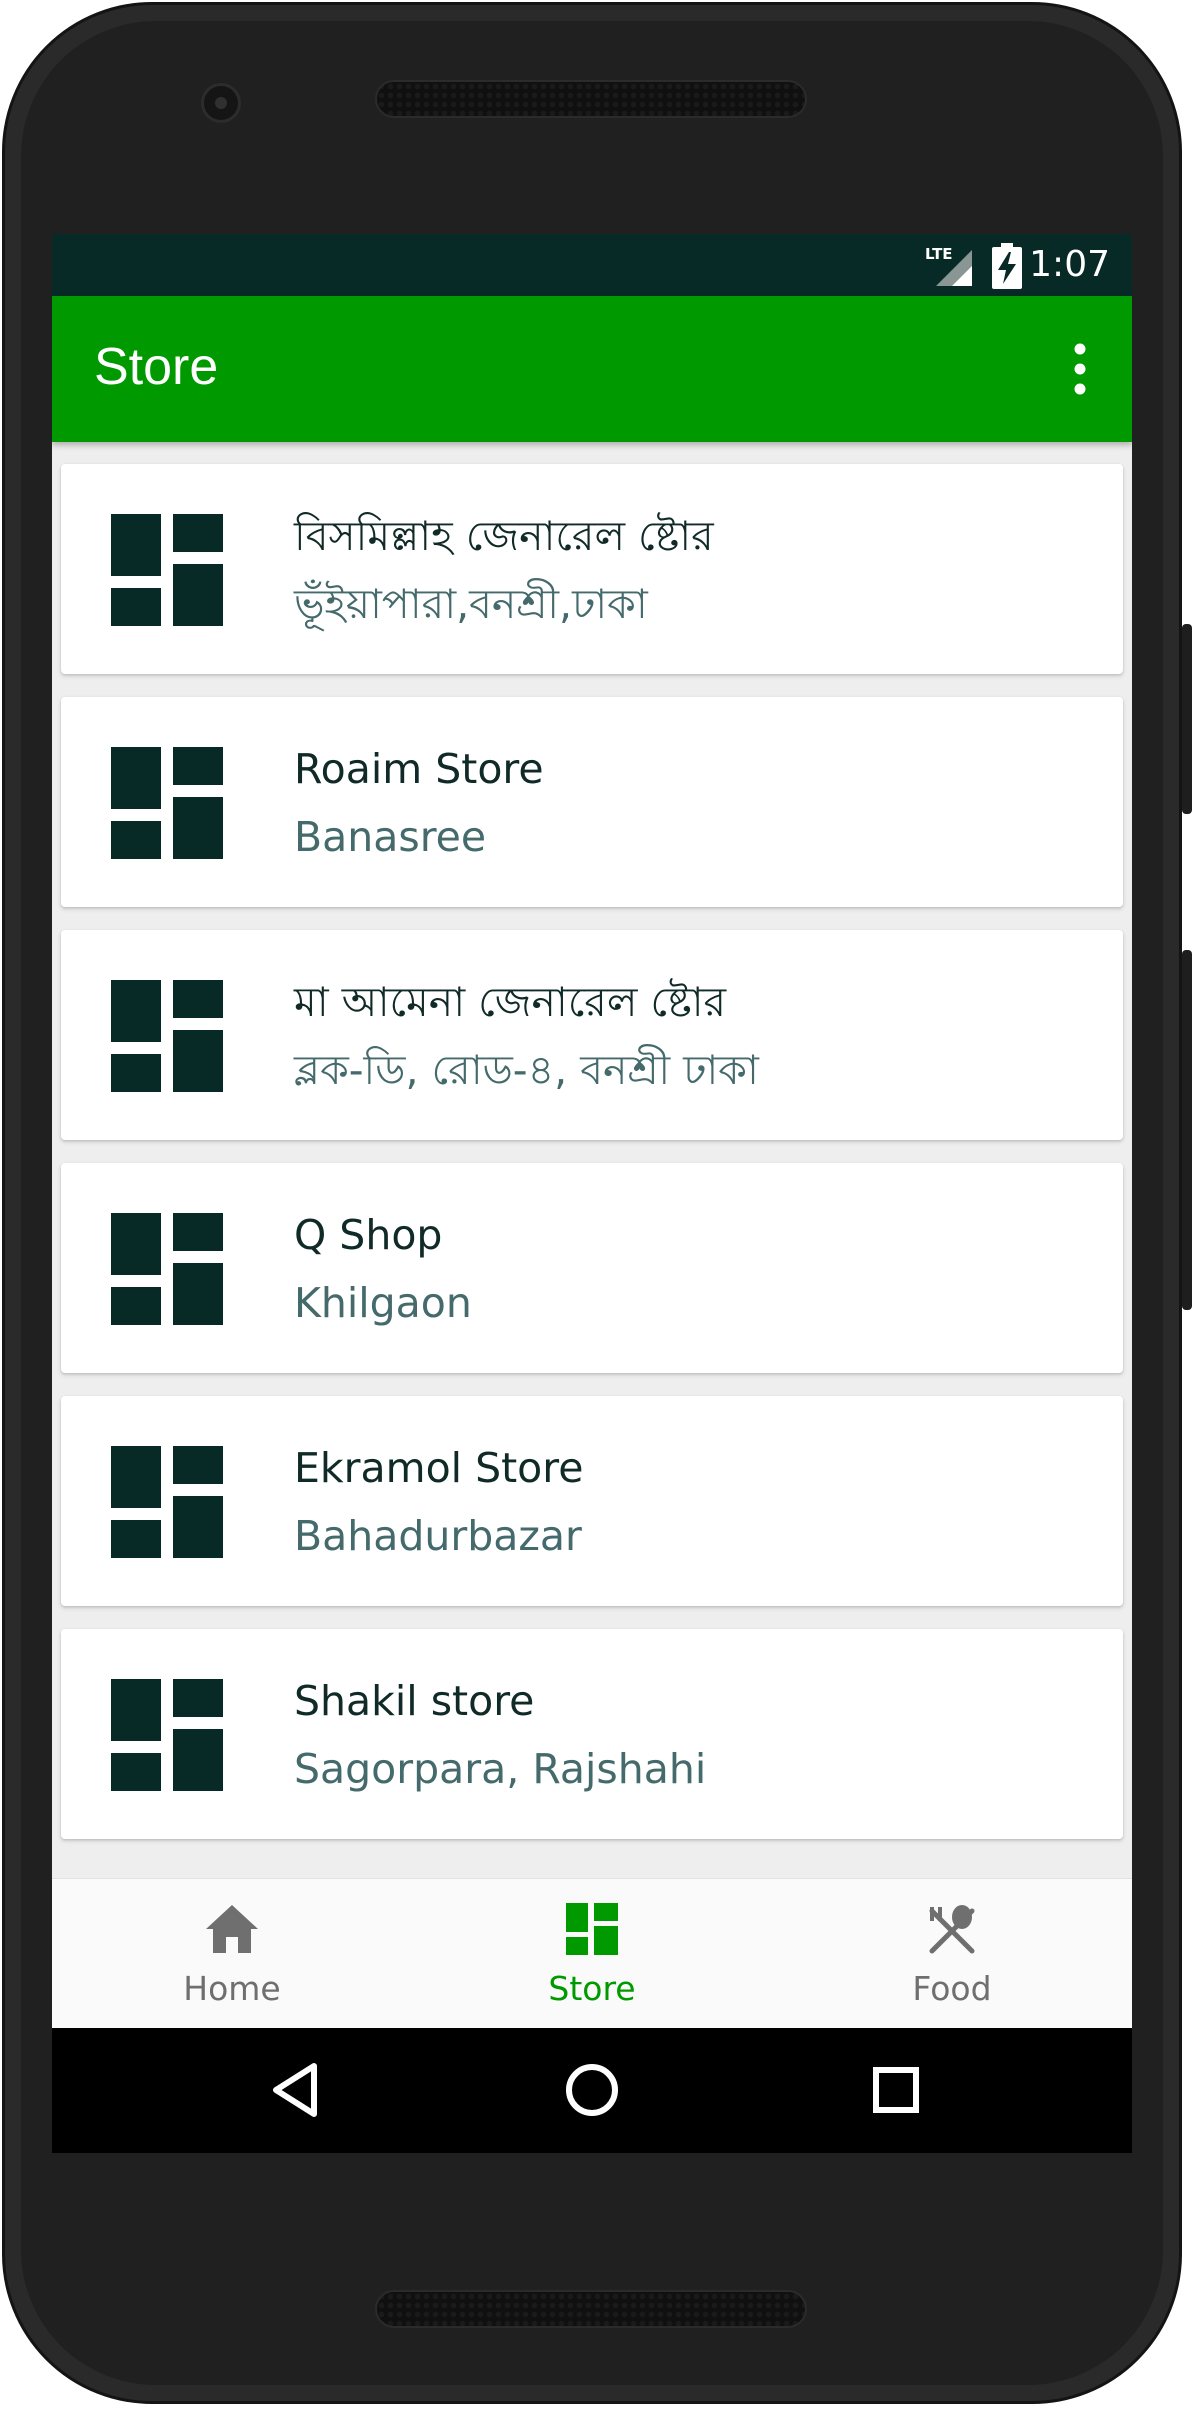 The height and width of the screenshot is (2409, 1194). What do you see at coordinates (526, 1070) in the screenshot?
I see `store-location: ব্লক-ডি, রোড-৪, বনশ্রী ঢাকা` at bounding box center [526, 1070].